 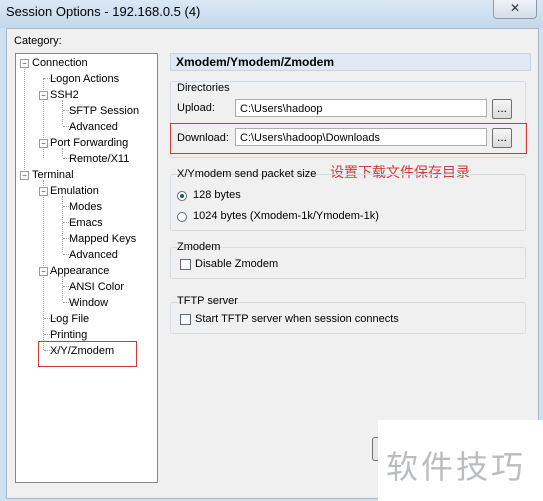 I want to click on tree-item-ssh2: SSH2, so click(x=64, y=95).